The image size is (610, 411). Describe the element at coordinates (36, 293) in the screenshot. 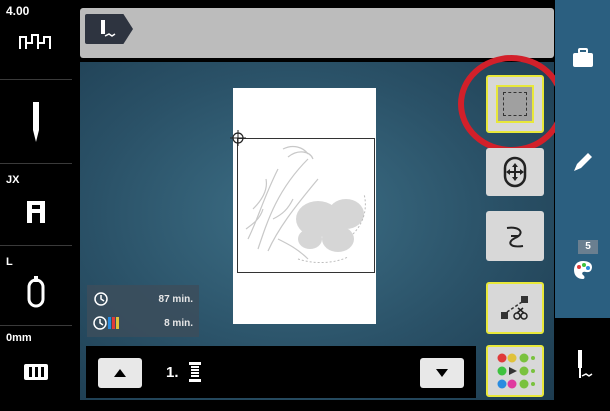

I see `hoop-icon` at that location.